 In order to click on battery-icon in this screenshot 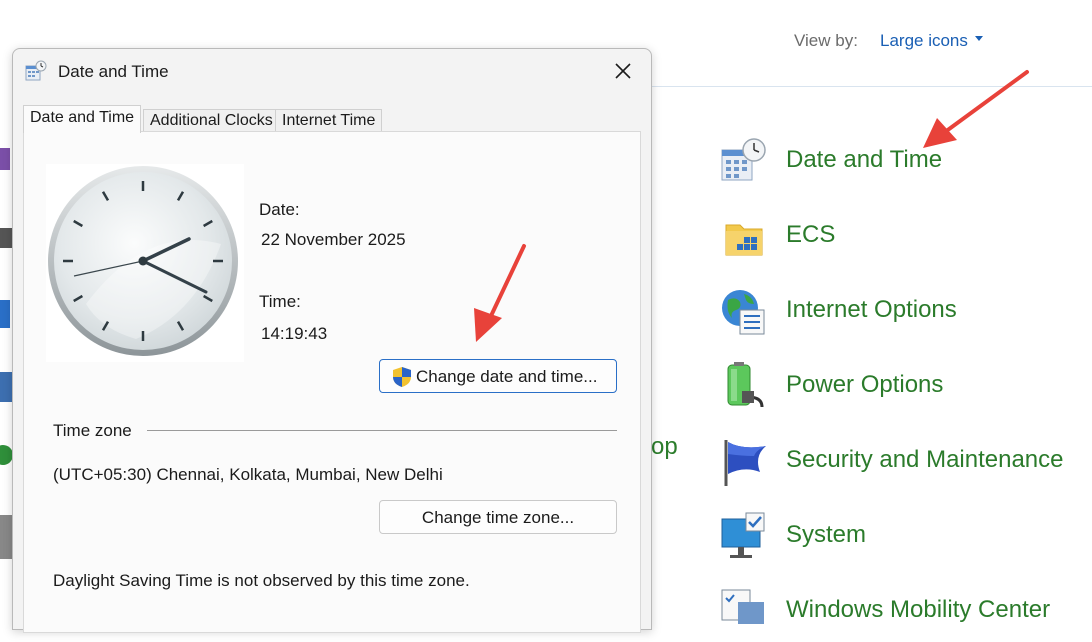, I will do `click(745, 385)`.